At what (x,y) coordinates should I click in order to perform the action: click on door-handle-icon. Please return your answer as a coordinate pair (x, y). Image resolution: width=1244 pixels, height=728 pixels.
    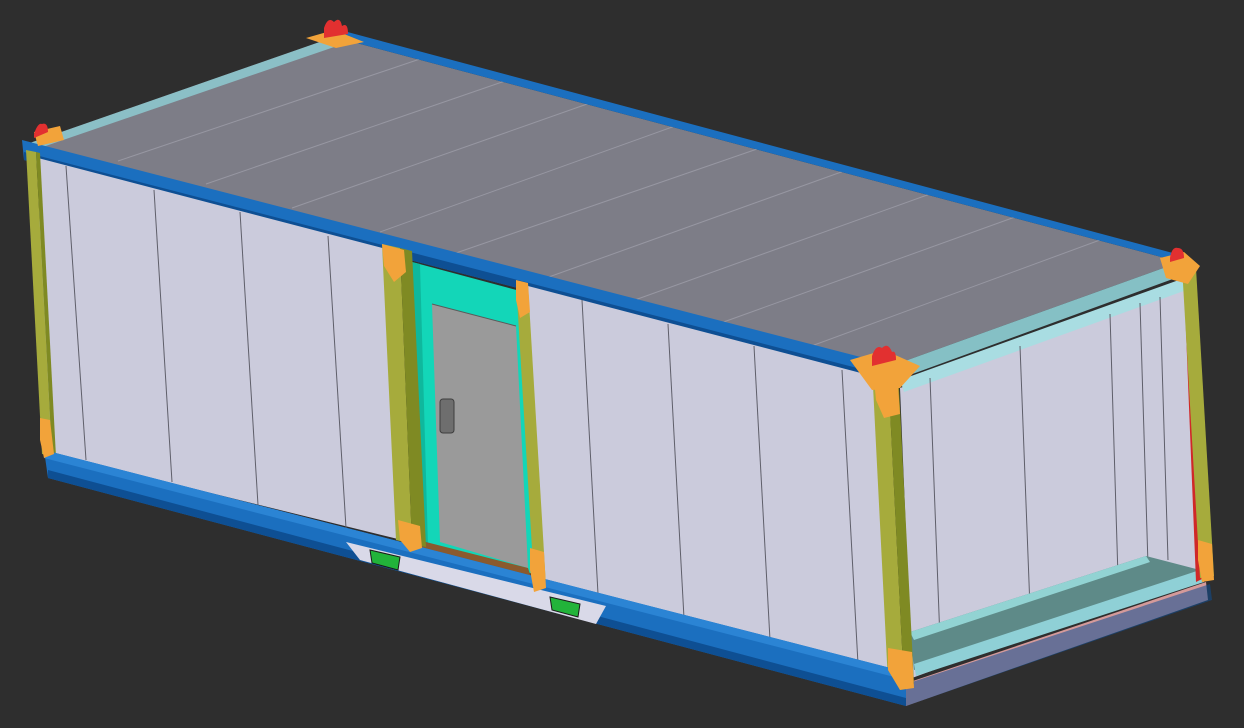
    Looking at the image, I should click on (447, 416).